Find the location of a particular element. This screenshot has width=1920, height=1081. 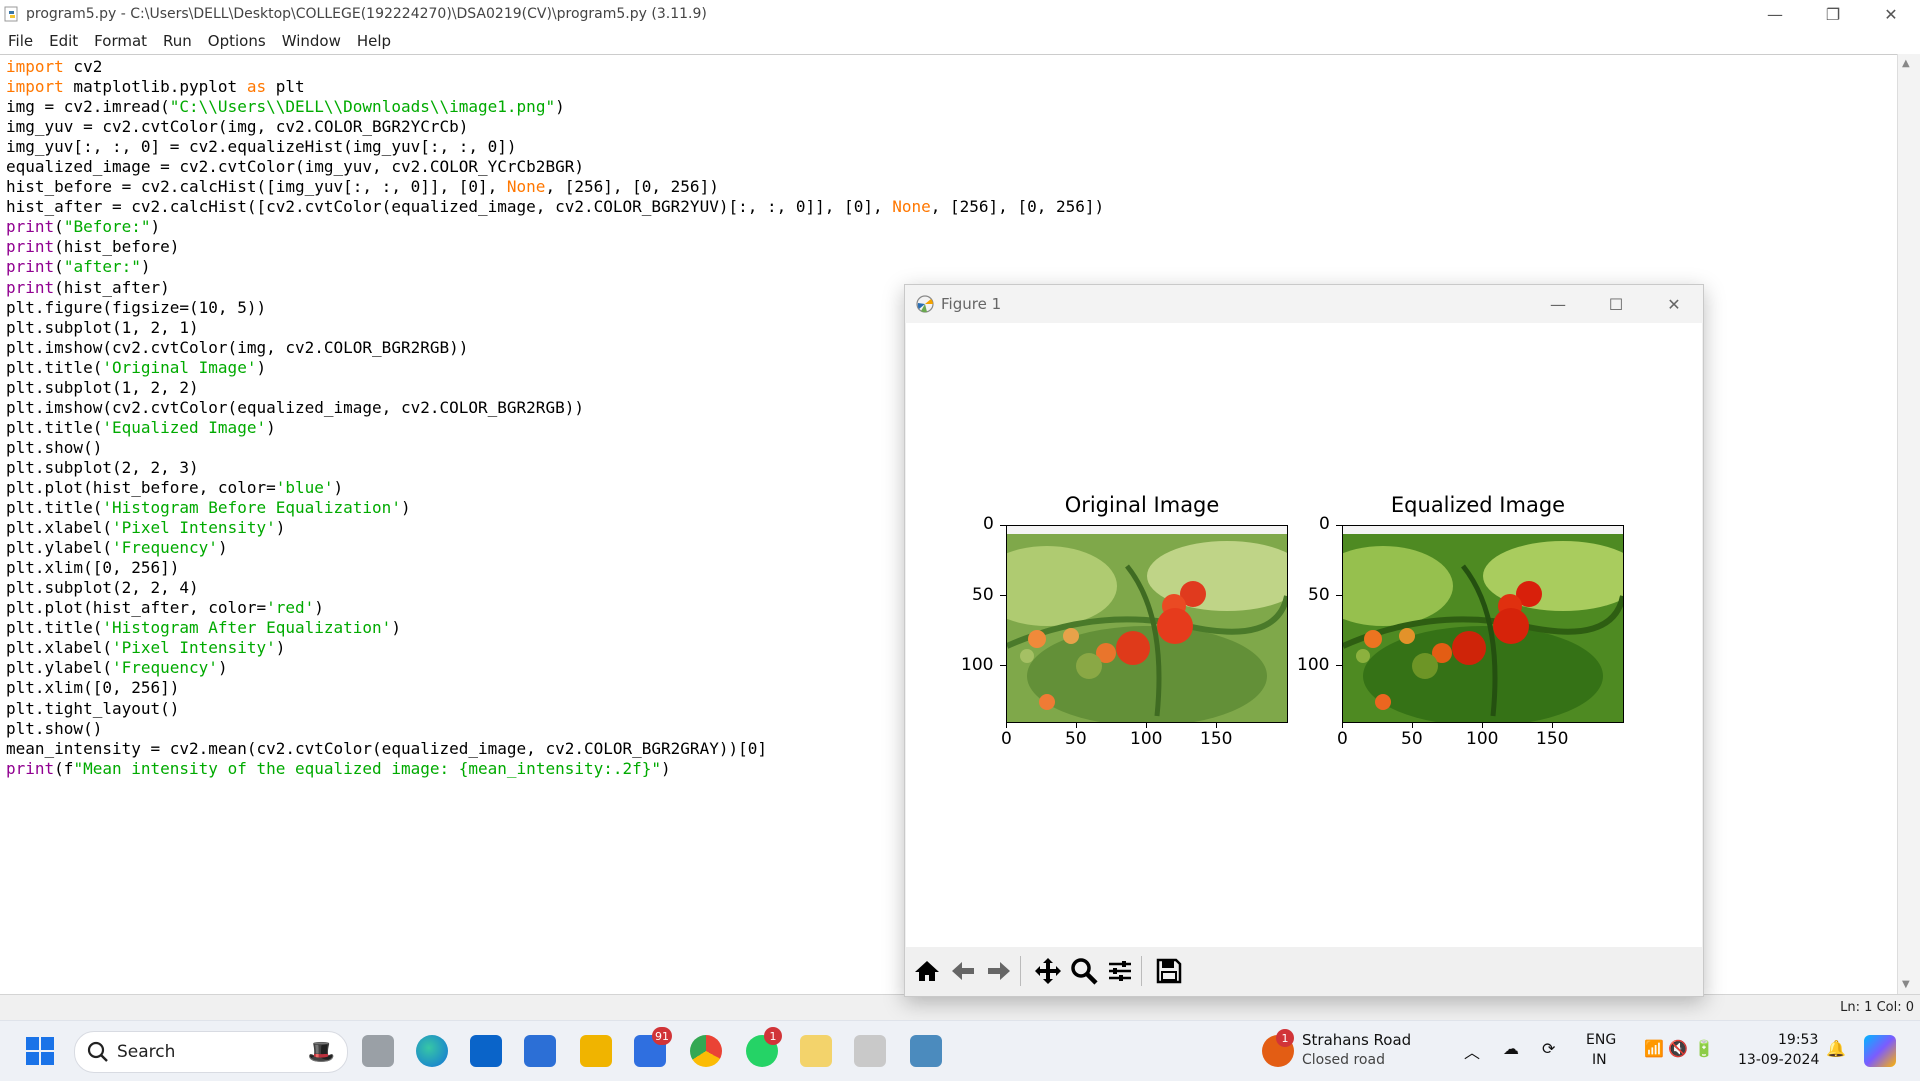

menu-window: Window is located at coordinates (311, 41).